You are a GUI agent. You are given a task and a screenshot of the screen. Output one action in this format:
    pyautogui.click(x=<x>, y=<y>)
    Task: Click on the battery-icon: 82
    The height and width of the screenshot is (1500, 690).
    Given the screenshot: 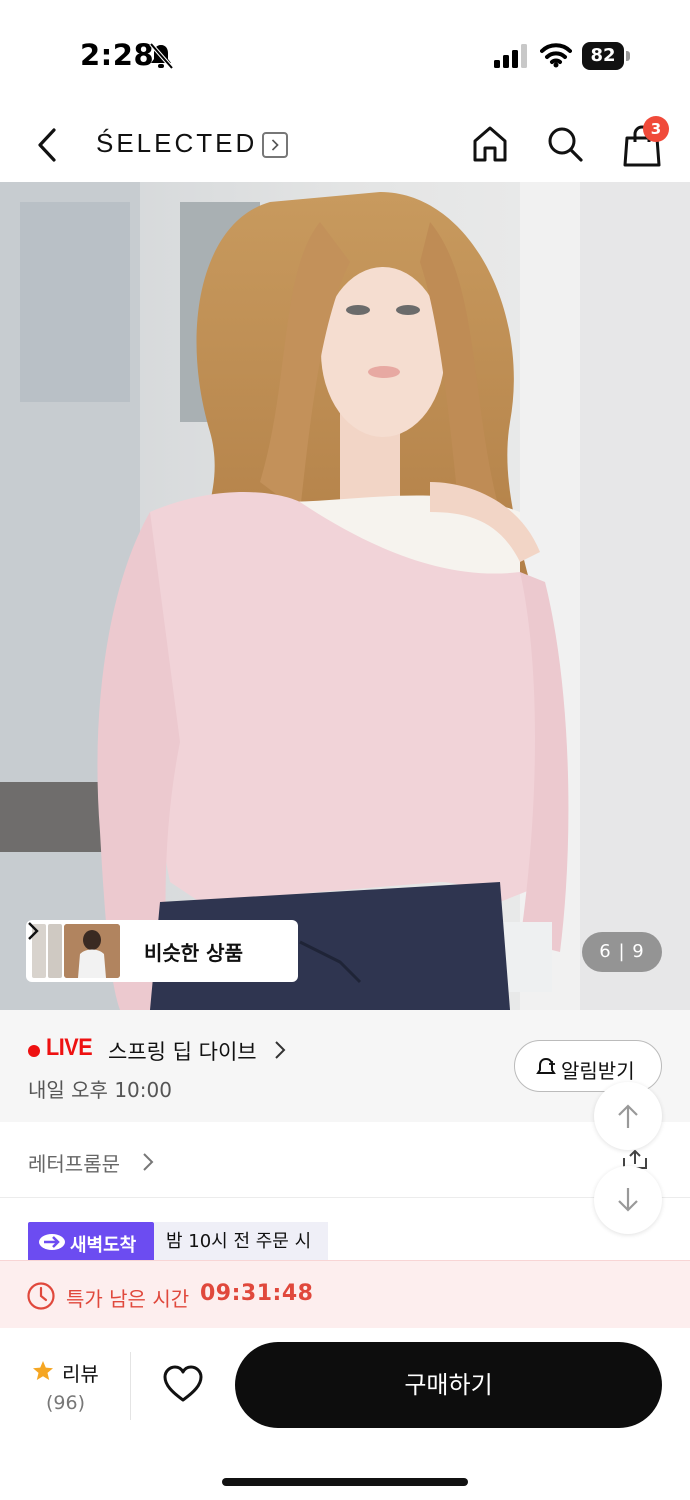 What is the action you would take?
    pyautogui.click(x=606, y=56)
    